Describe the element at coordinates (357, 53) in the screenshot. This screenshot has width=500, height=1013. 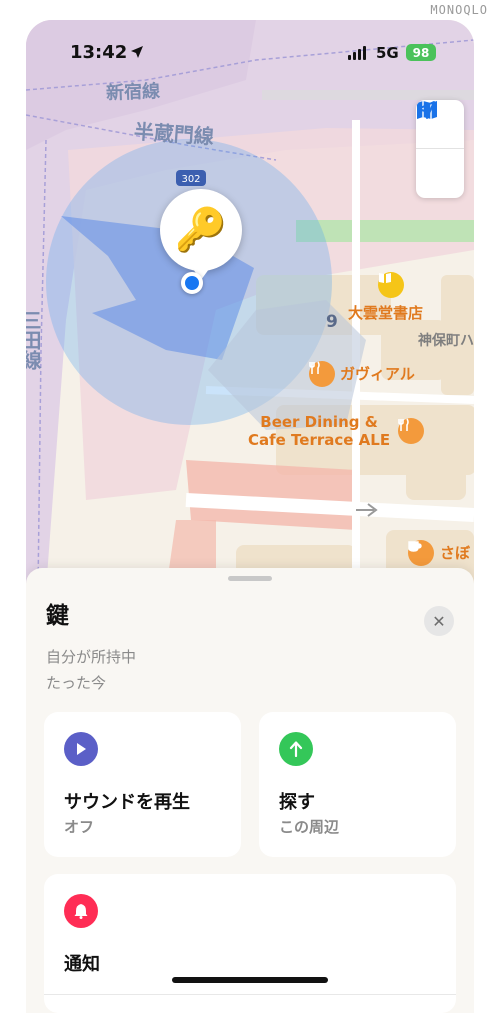
I see `cellular-signal-icon` at that location.